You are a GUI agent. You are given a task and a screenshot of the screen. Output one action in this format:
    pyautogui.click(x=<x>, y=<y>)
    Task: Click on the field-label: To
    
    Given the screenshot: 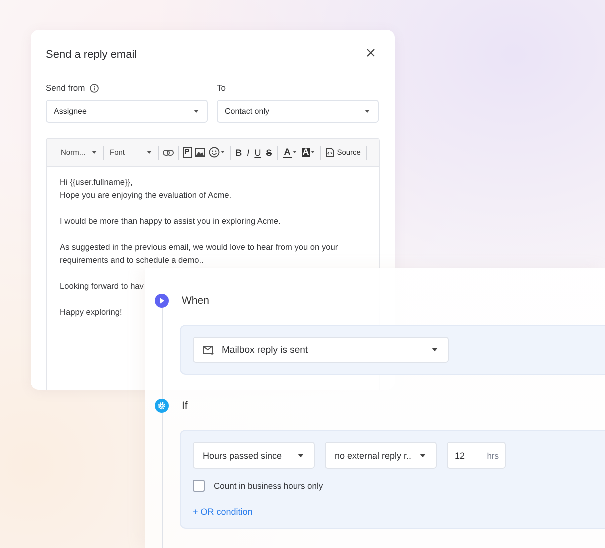 What is the action you would take?
    pyautogui.click(x=221, y=88)
    